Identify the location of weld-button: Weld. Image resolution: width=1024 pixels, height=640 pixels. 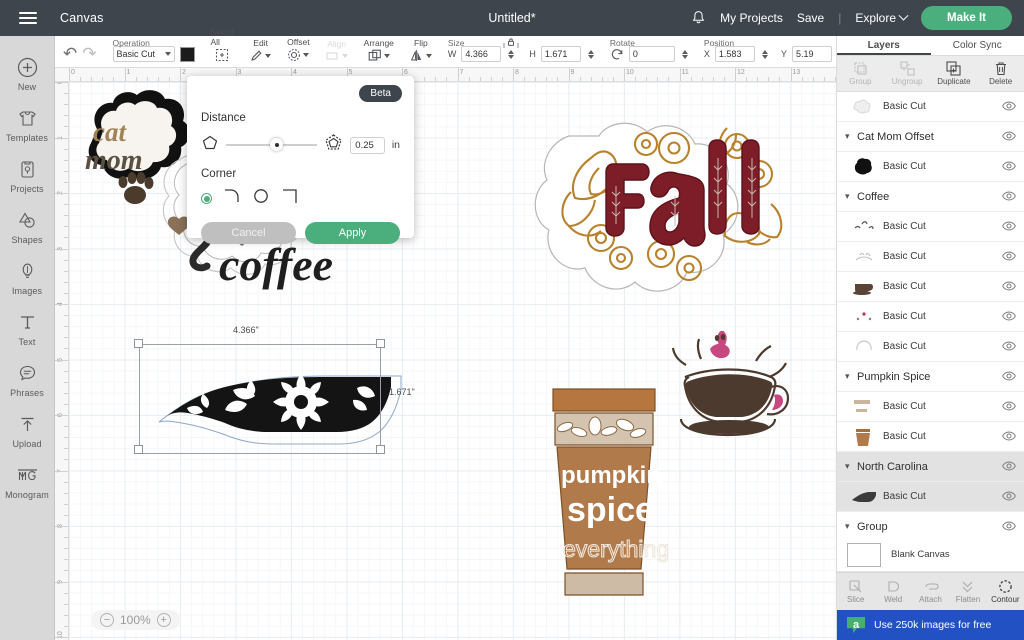
(892, 591).